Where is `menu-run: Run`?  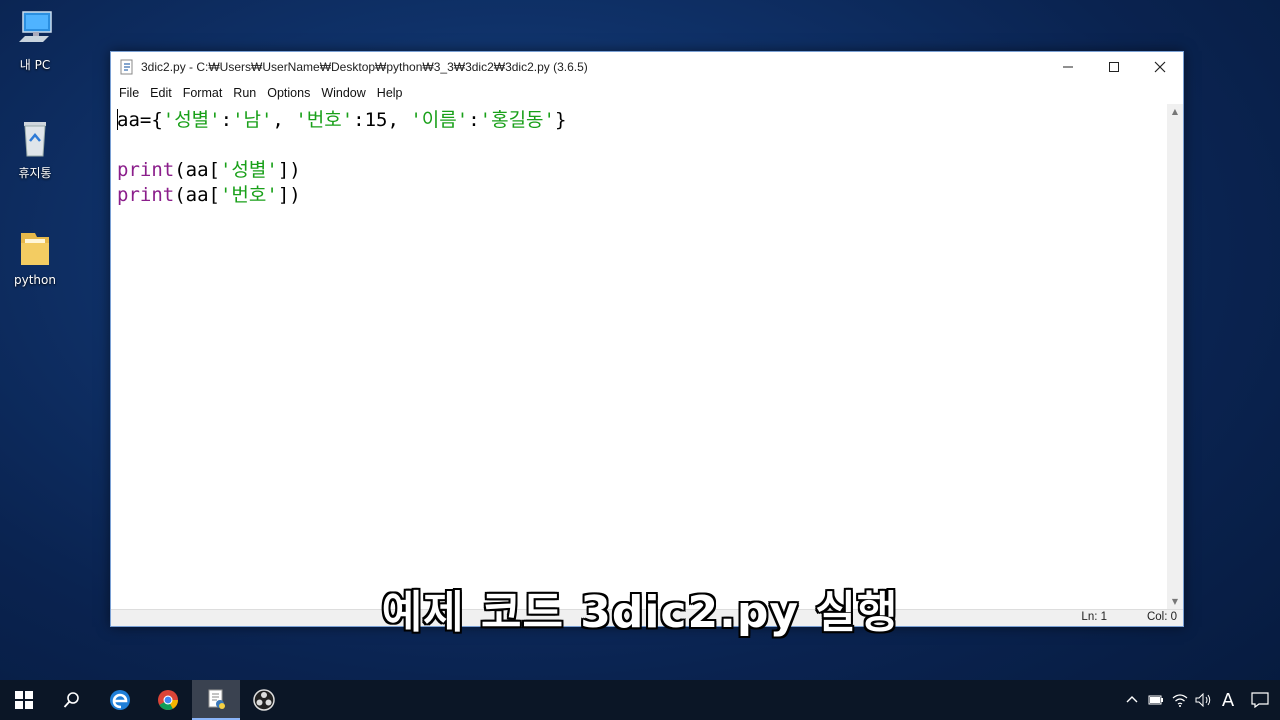
menu-run: Run is located at coordinates (246, 93).